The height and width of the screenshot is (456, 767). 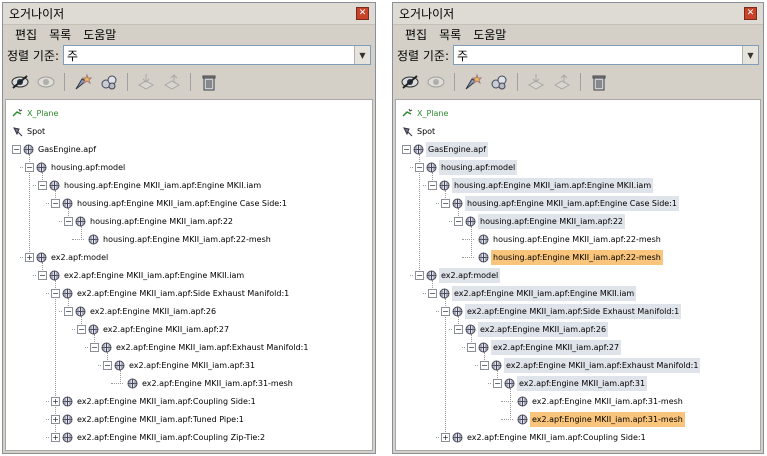 I want to click on tree-node: + ex2.apf:model, so click(x=67, y=257).